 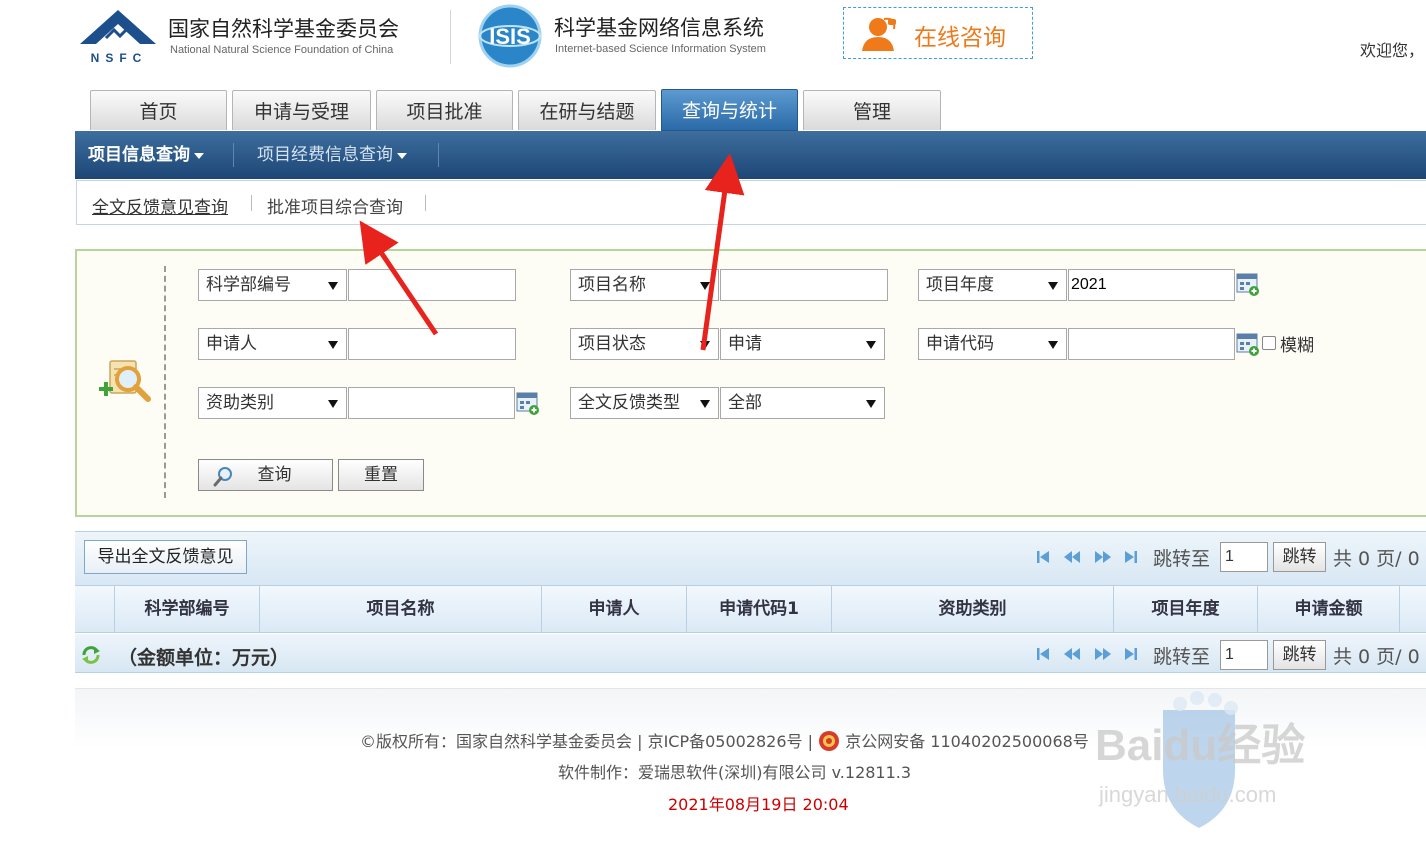 What do you see at coordinates (612, 344) in the screenshot?
I see `field-select-label: 项目状态` at bounding box center [612, 344].